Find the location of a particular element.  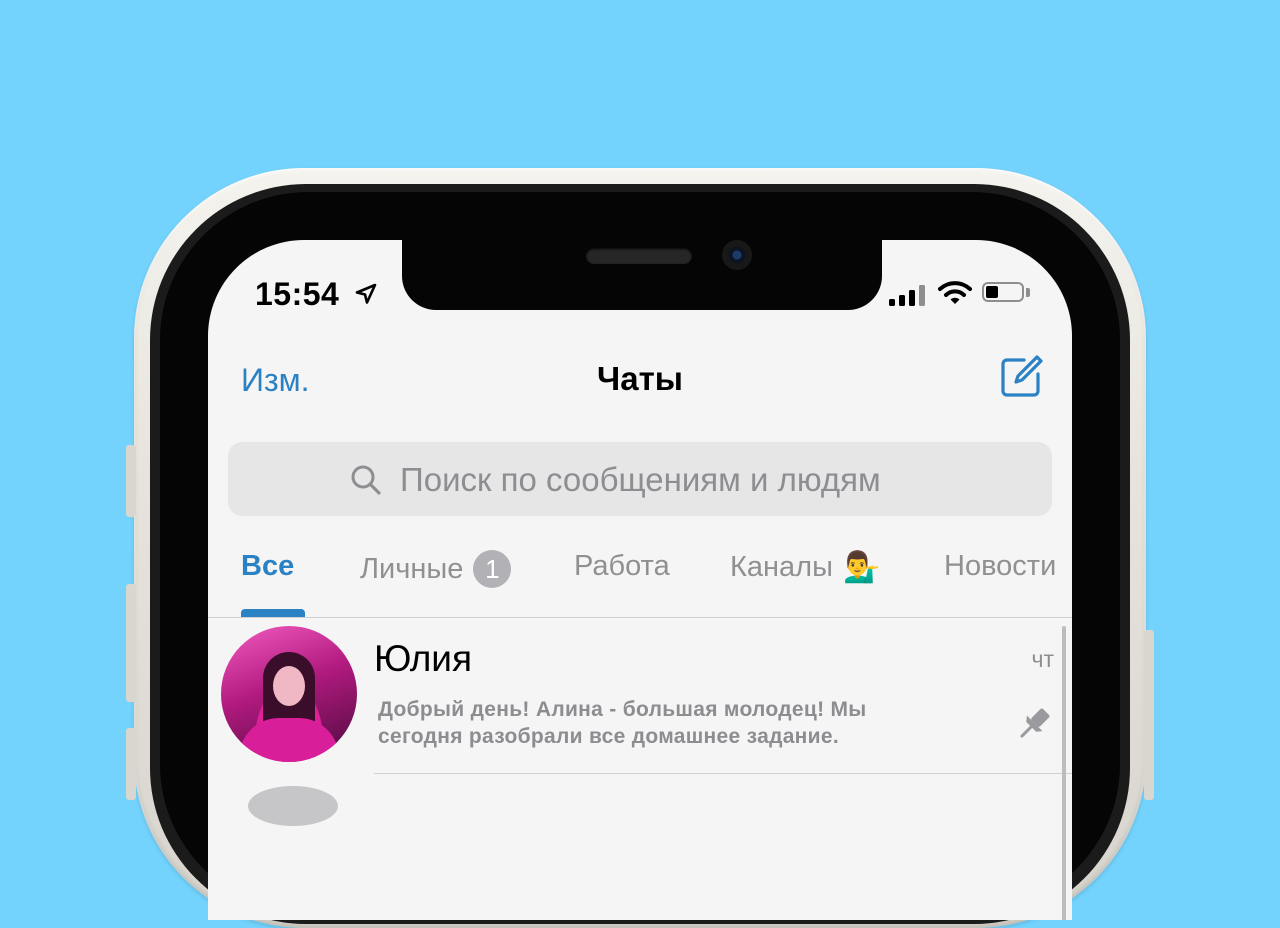

tab-label: Каналы is located at coordinates (781, 567).